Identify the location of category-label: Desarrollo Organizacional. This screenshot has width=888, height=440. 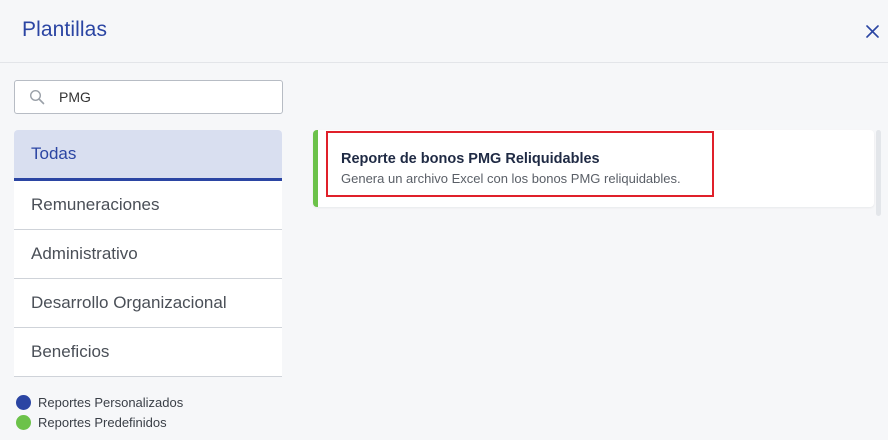
(129, 302).